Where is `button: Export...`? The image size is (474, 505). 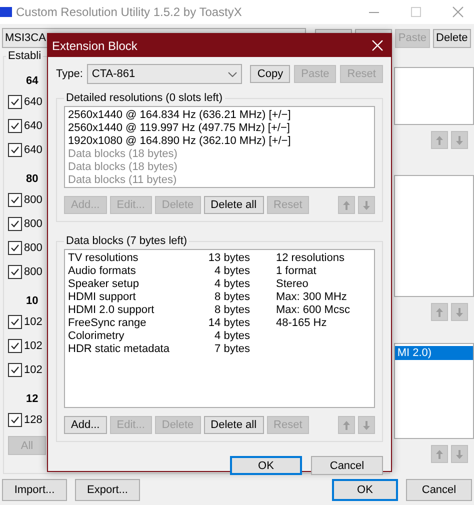
button: Export... is located at coordinates (107, 490).